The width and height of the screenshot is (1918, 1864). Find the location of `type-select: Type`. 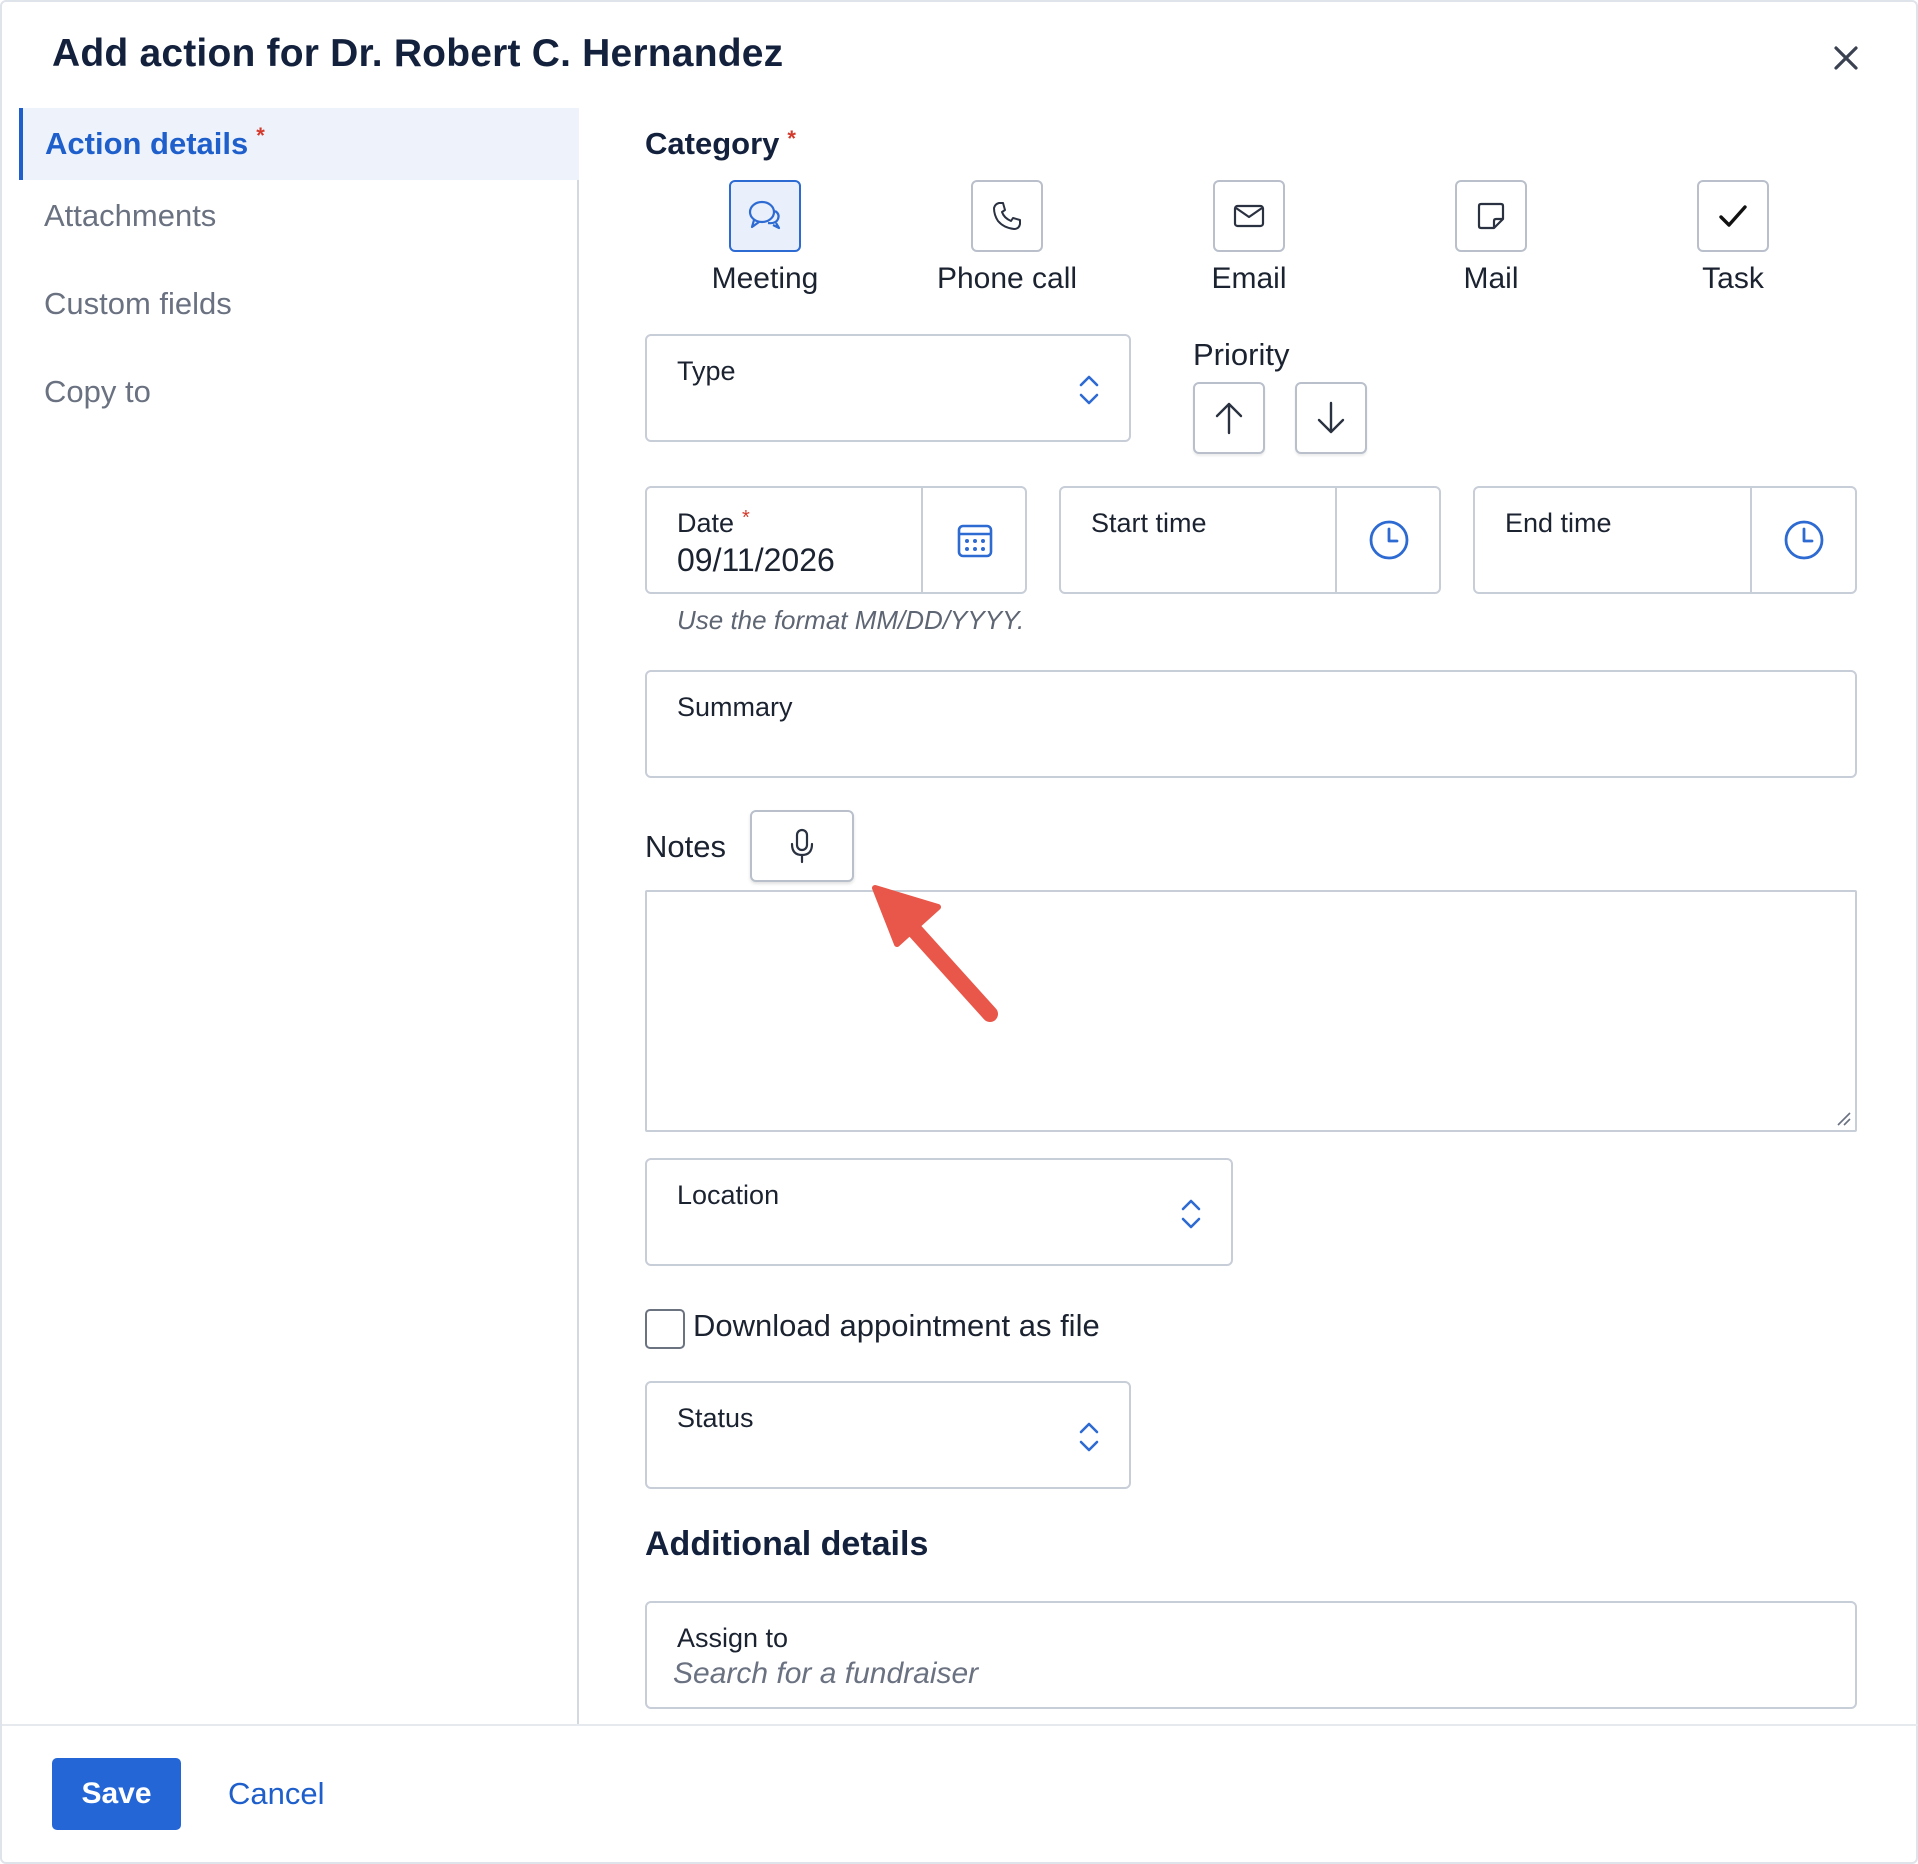

type-select: Type is located at coordinates (888, 388).